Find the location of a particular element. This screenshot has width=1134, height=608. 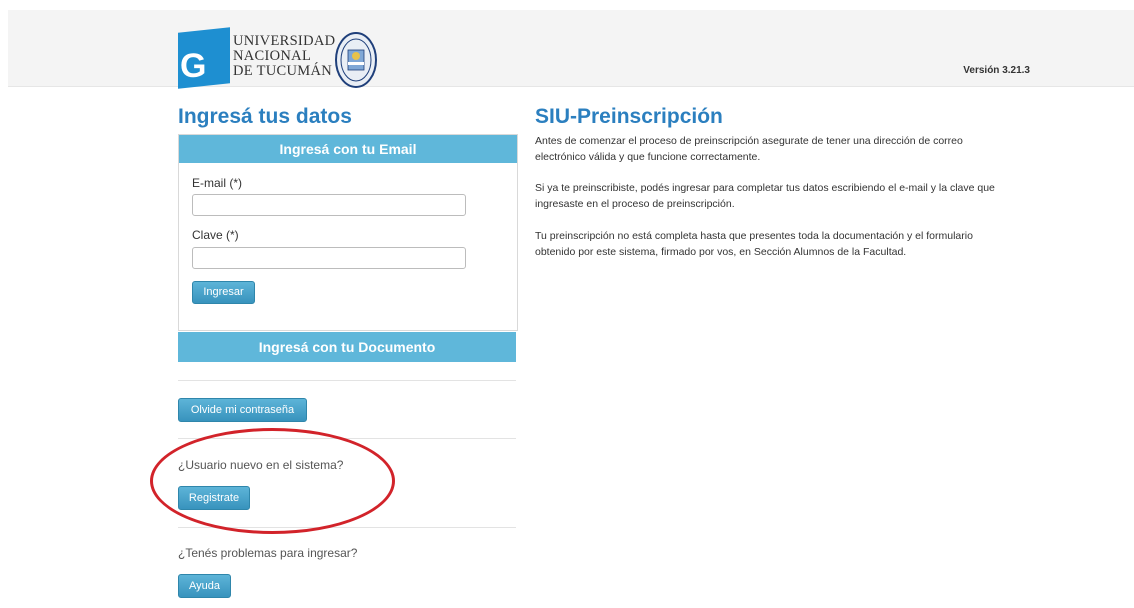

login-title: Ingresá tus datos is located at coordinates (265, 116).